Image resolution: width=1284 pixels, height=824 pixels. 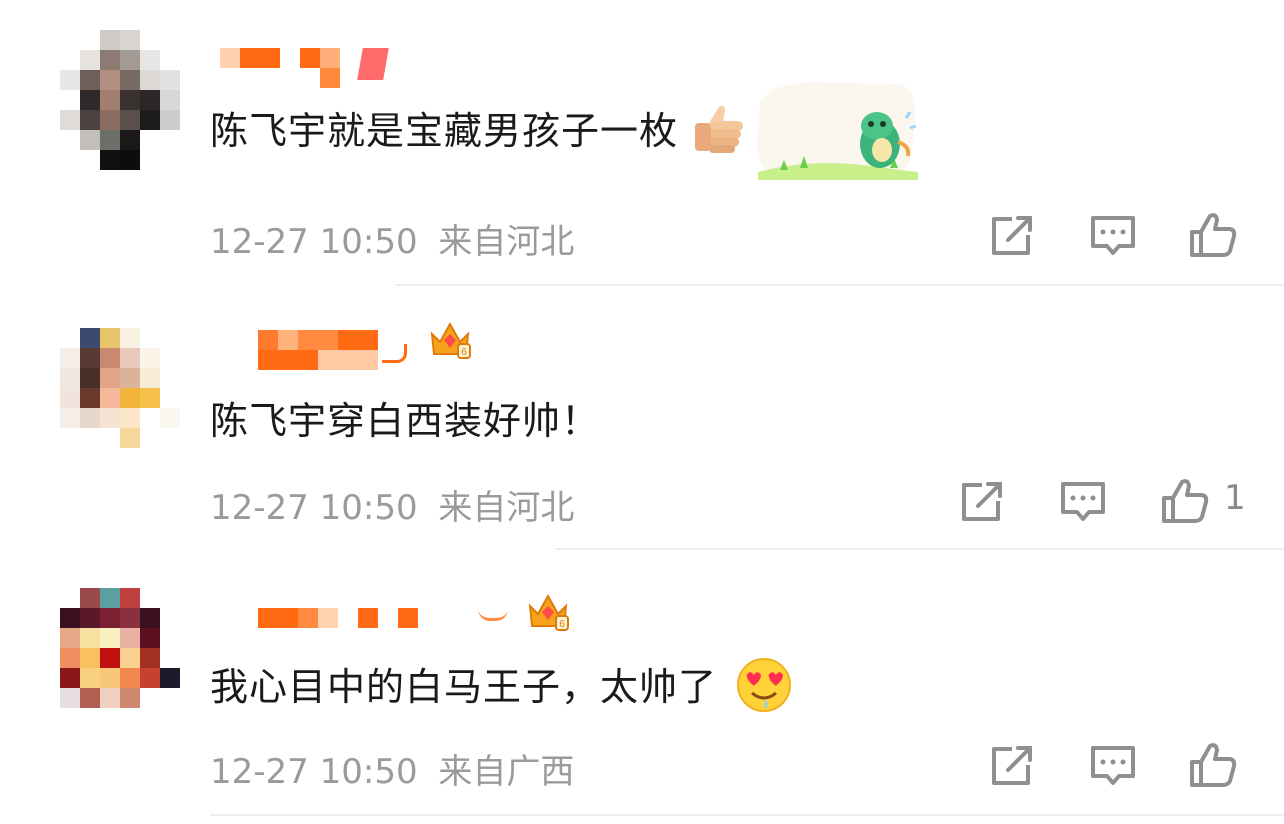 I want to click on reply-button, so click(x=1113, y=765).